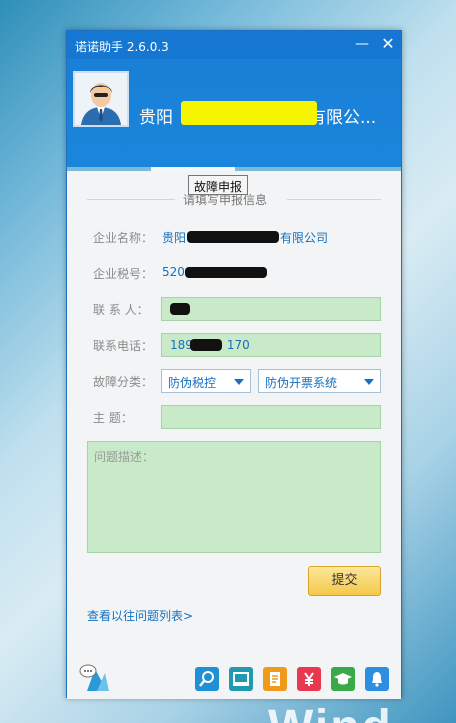  I want to click on close-button: ✕, so click(388, 44).